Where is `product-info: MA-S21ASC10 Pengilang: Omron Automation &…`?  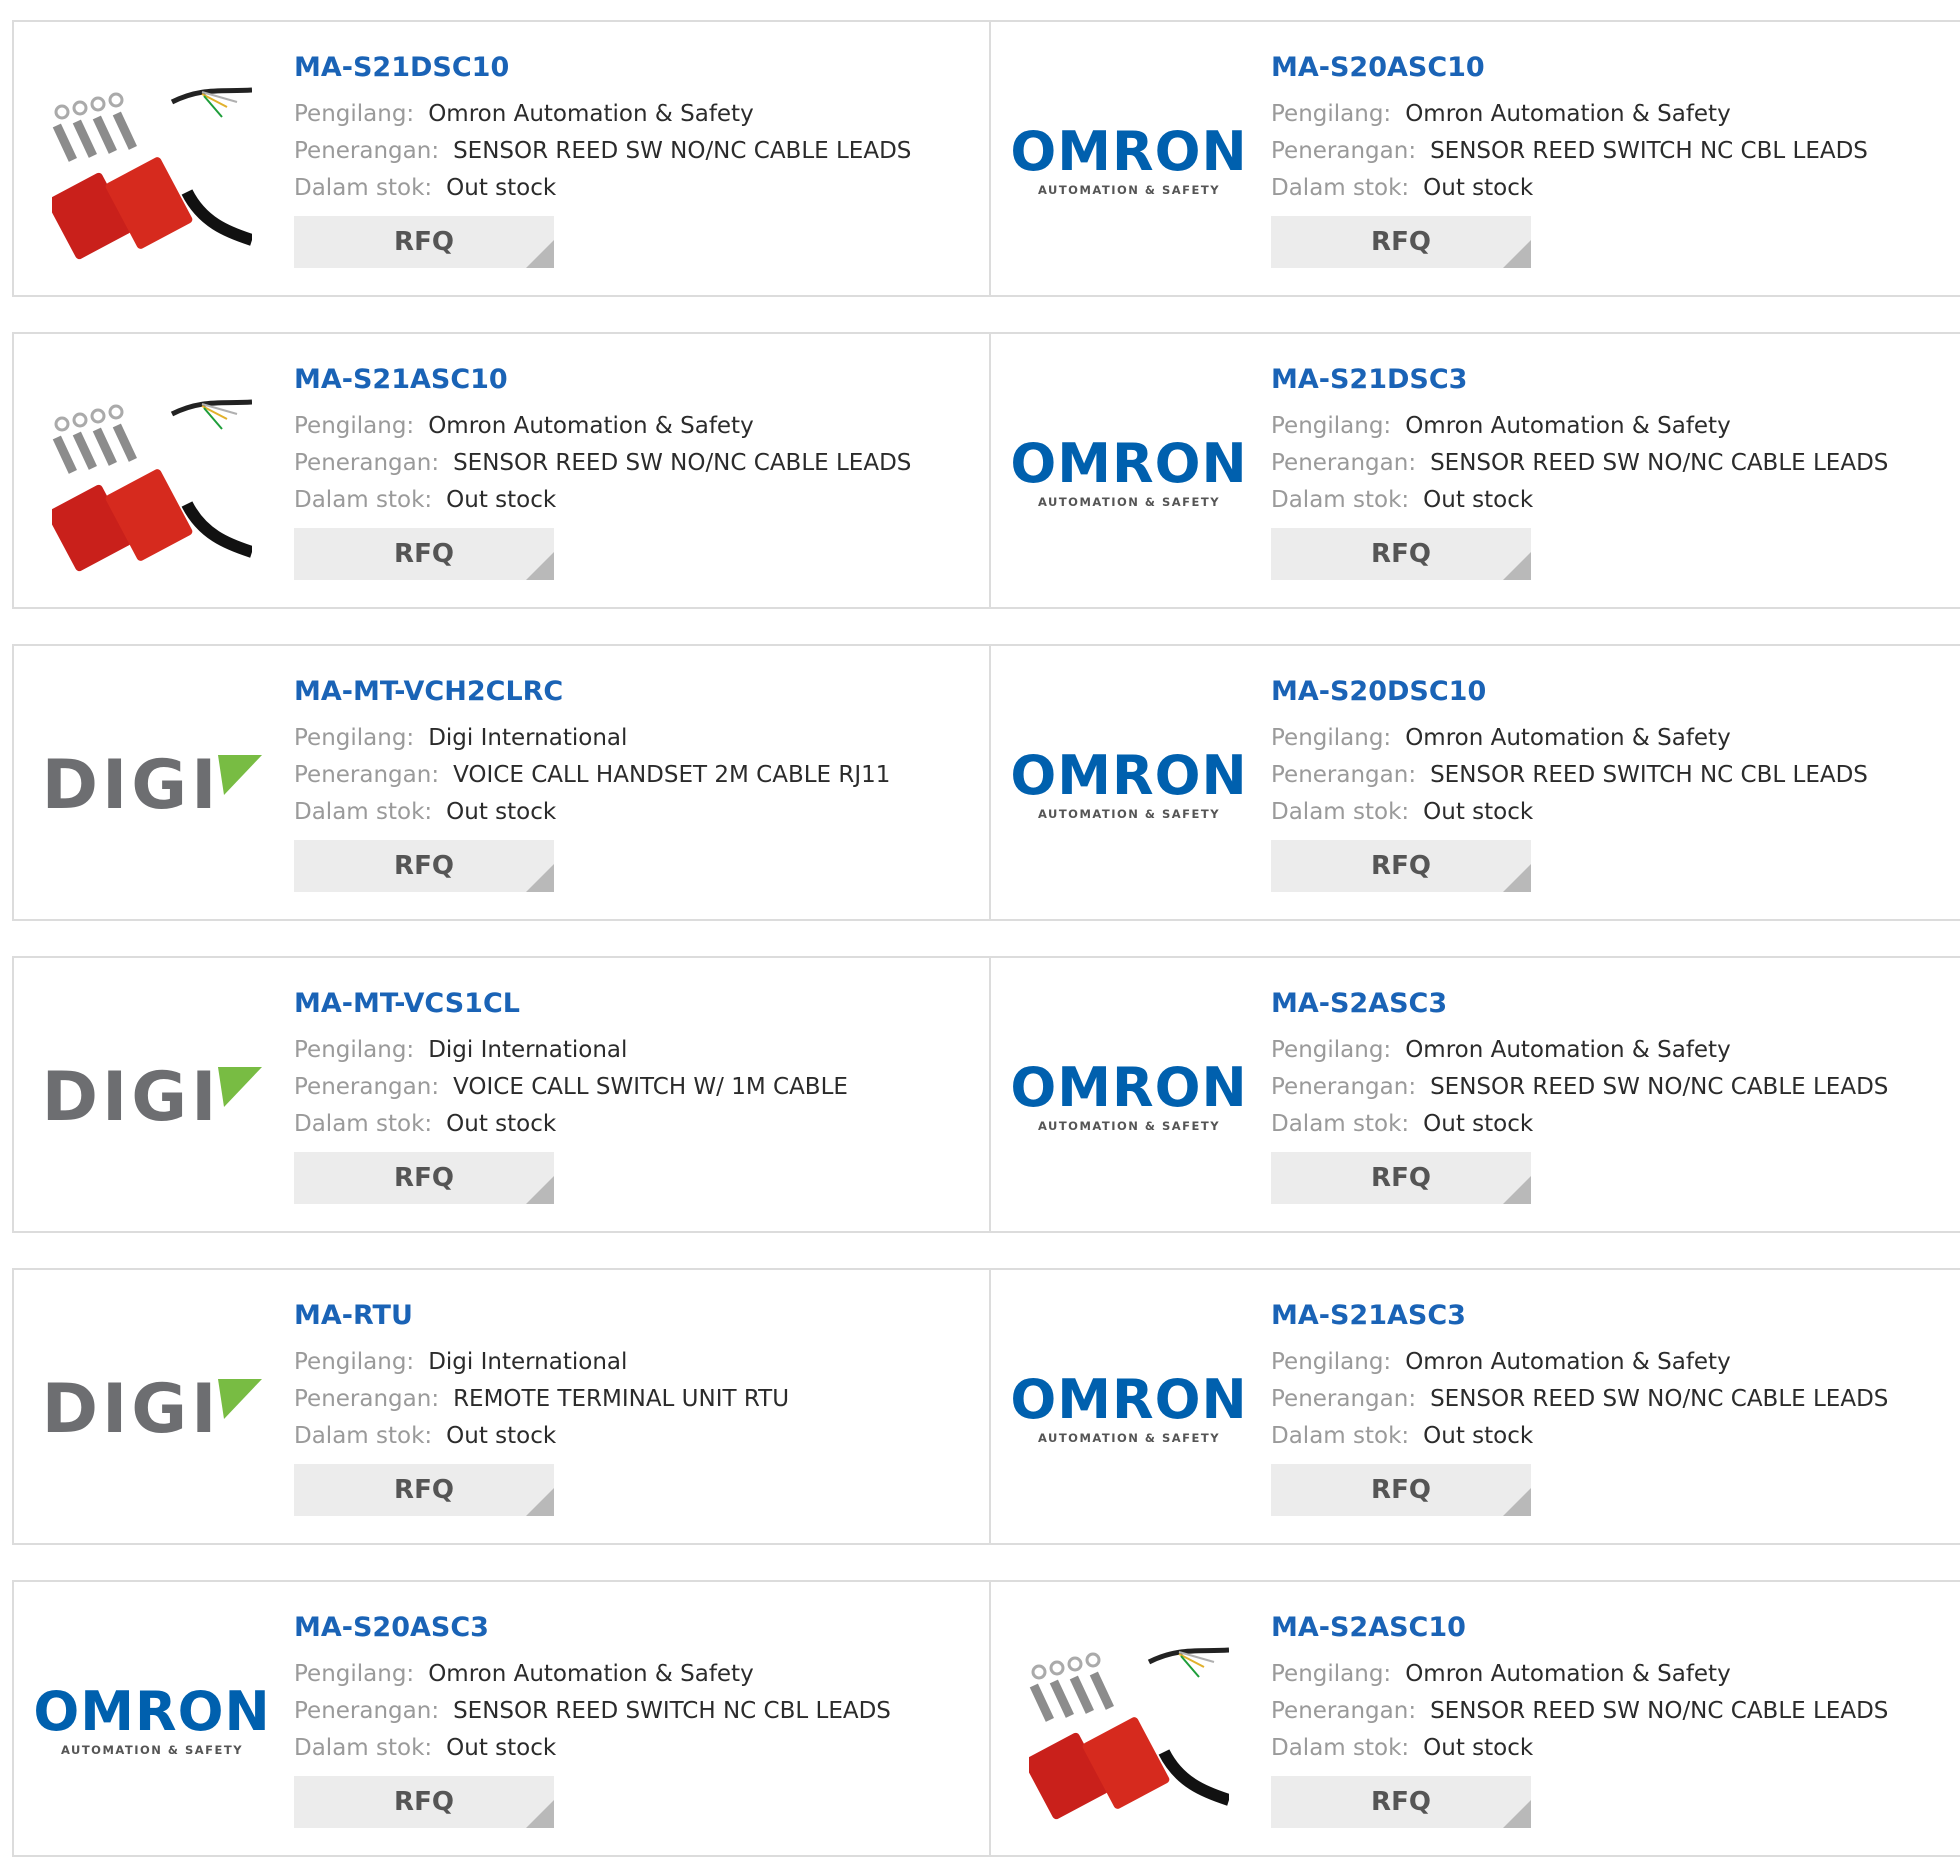
product-info: MA-S21ASC10 Pengilang: Omron Automation &… is located at coordinates (636, 471).